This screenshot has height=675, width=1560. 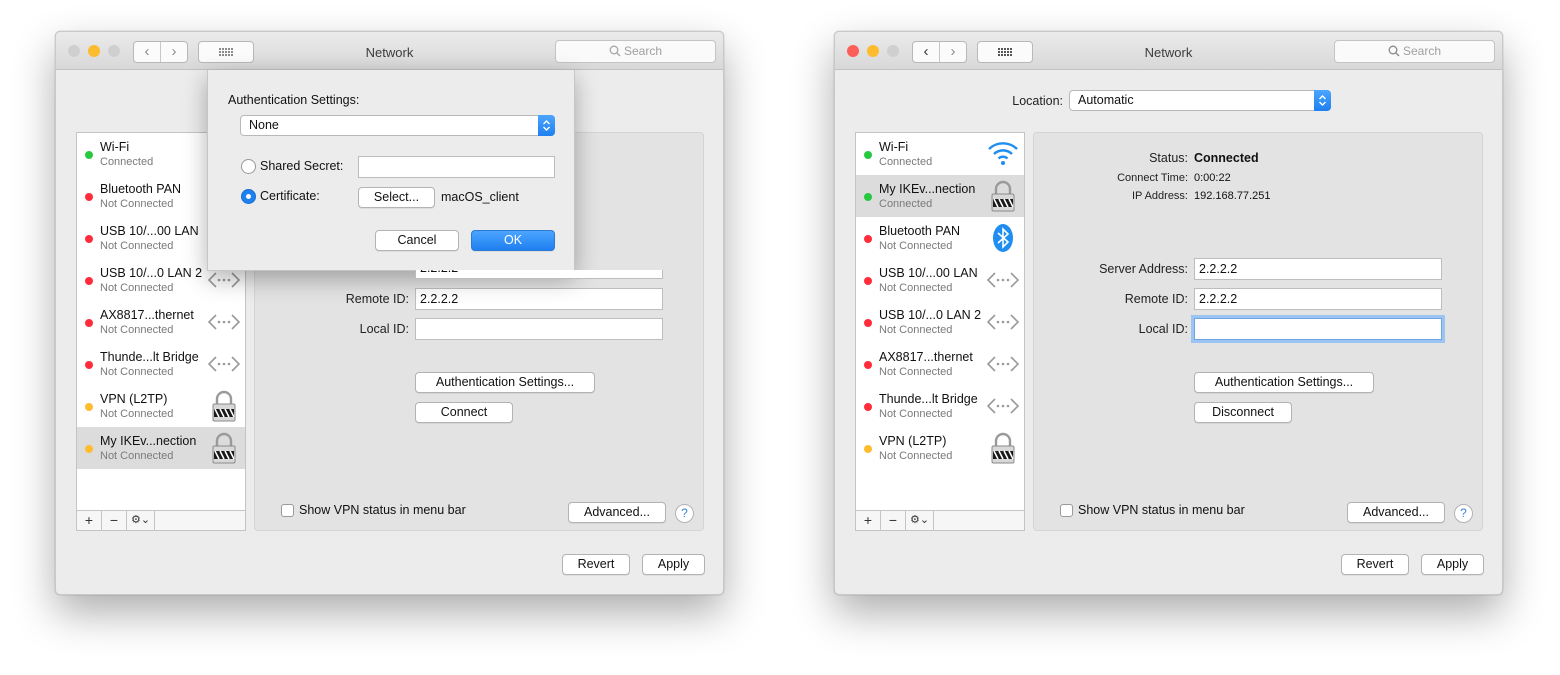 I want to click on certificate-radio, so click(x=248, y=196).